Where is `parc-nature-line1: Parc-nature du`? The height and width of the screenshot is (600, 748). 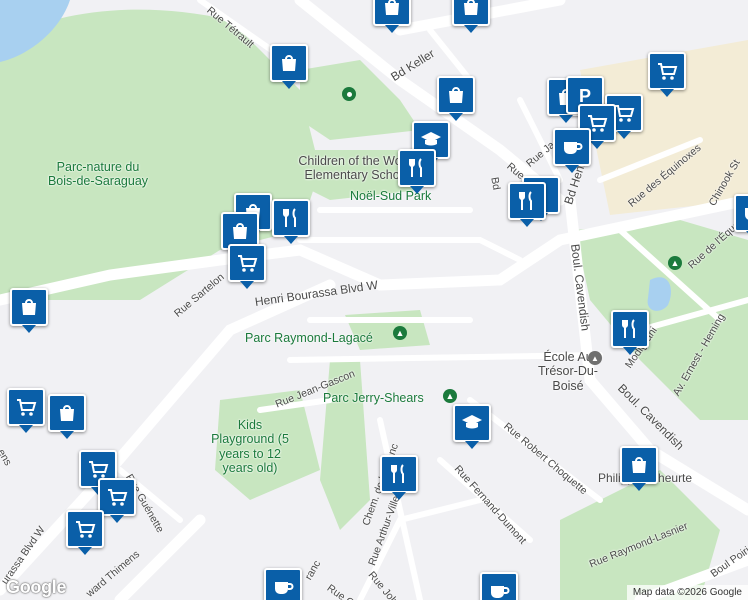
parc-nature-line1: Parc-nature du is located at coordinates (98, 167).